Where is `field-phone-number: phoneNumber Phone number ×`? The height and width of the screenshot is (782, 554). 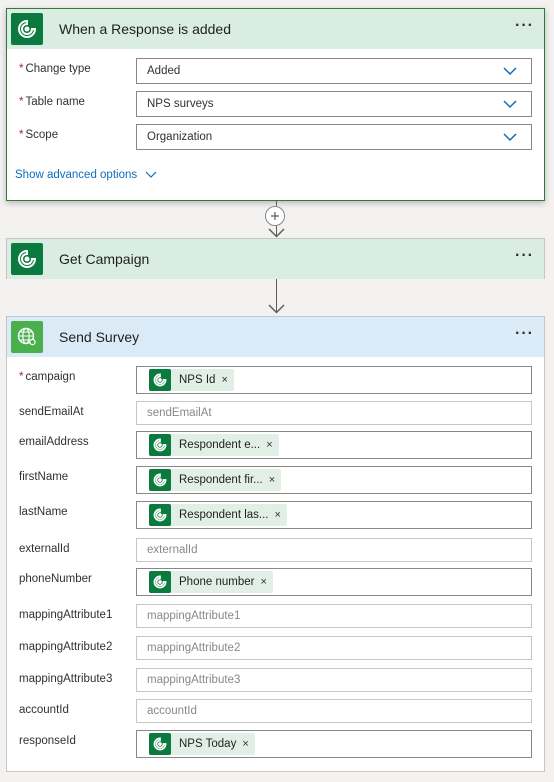
field-phone-number: phoneNumber Phone number × is located at coordinates (275, 582).